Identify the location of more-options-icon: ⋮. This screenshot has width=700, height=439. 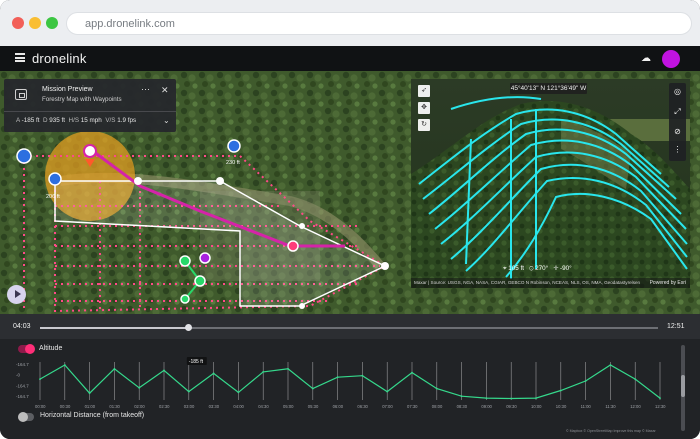
(677, 149).